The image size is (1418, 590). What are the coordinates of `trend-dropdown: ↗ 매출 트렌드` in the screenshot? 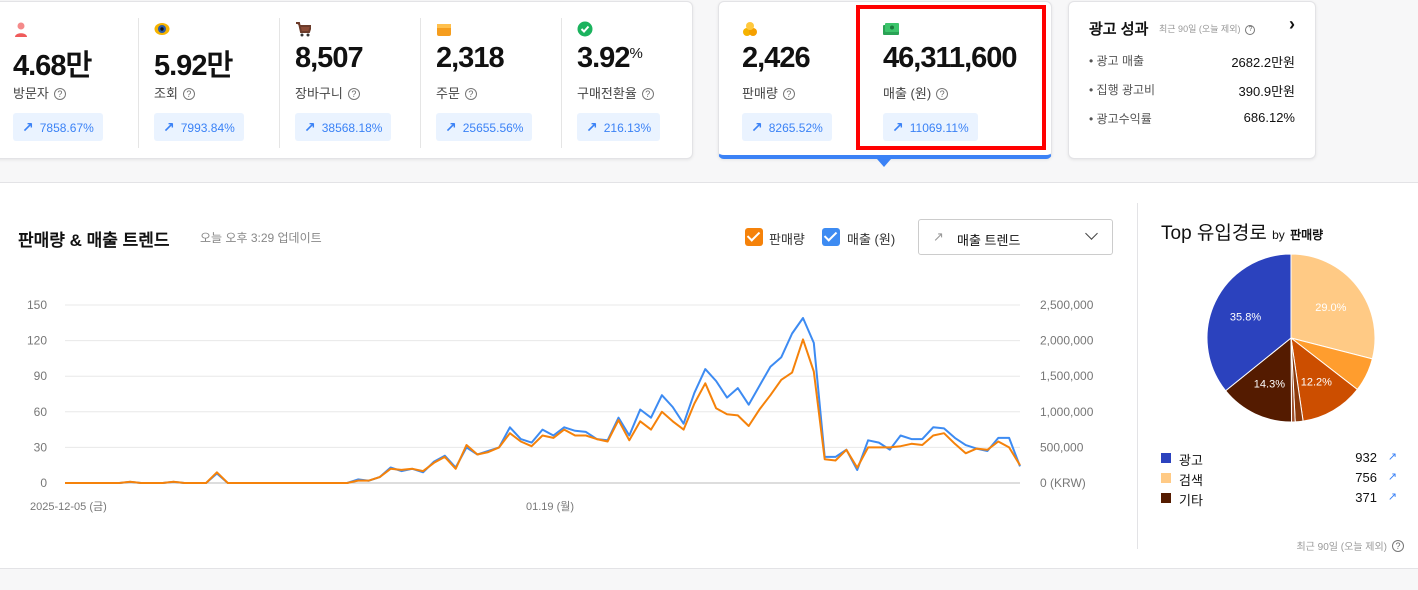 It's located at (1015, 237).